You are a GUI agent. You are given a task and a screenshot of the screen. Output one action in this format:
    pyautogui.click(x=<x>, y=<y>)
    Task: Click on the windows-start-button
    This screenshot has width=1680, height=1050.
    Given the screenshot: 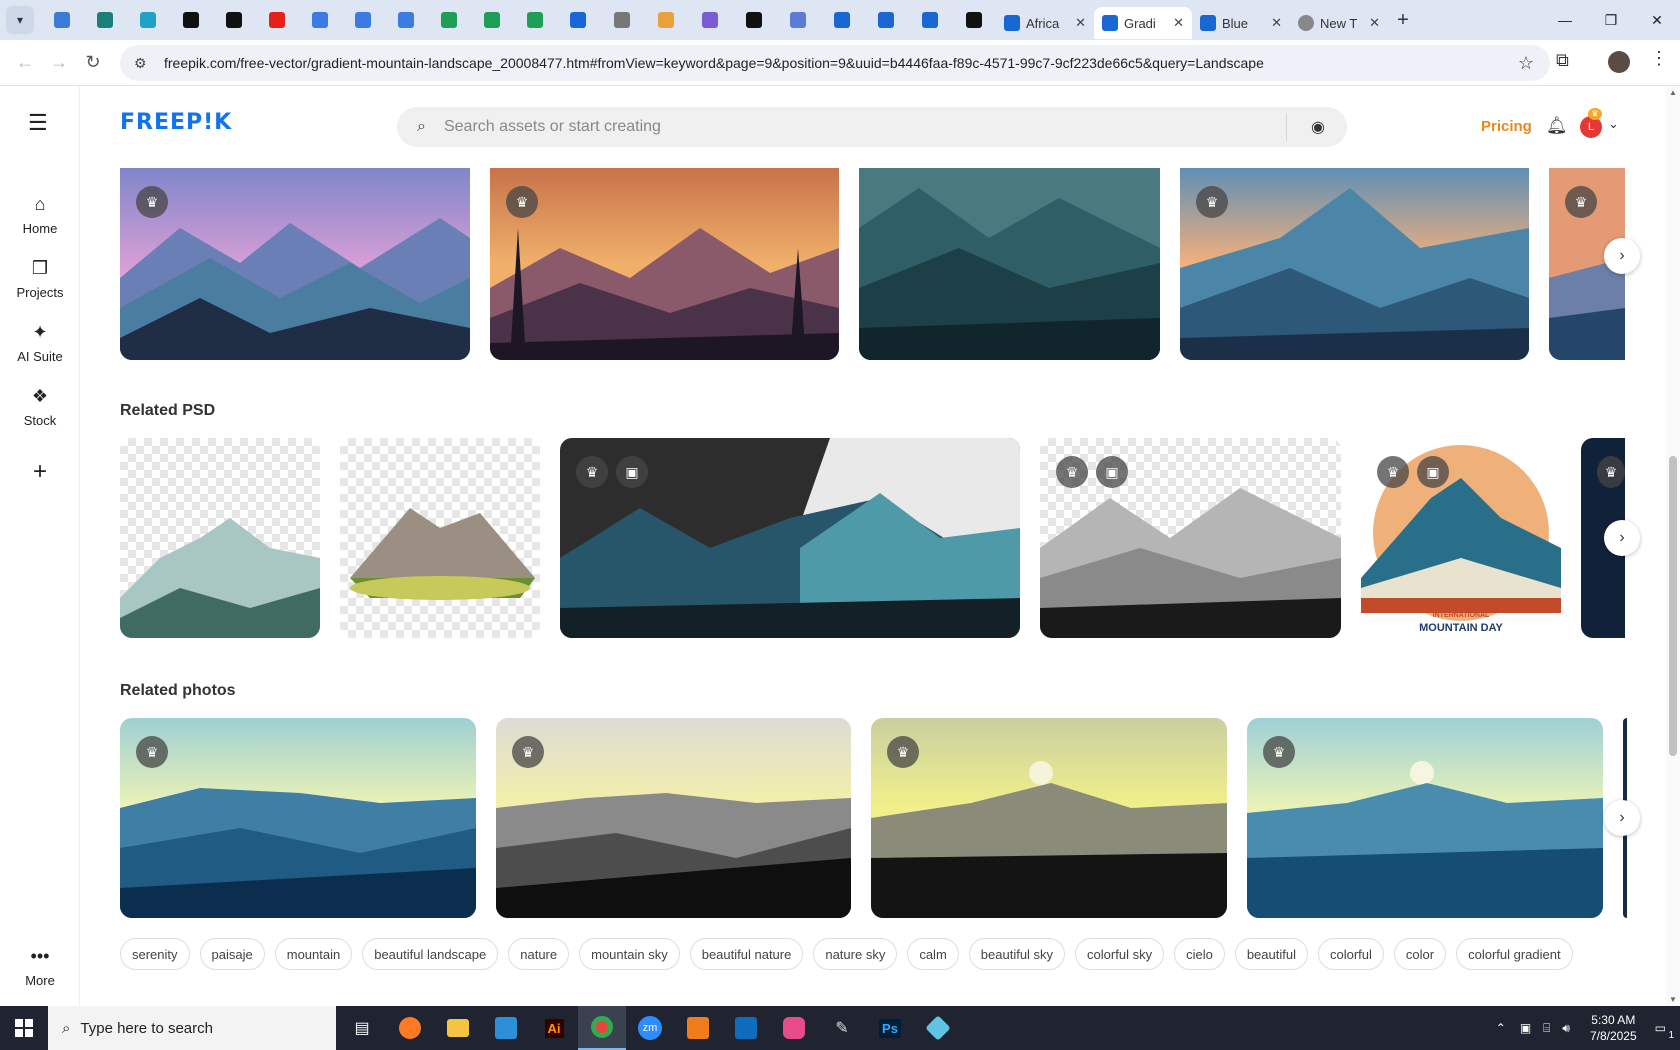 What is the action you would take?
    pyautogui.click(x=24, y=1028)
    